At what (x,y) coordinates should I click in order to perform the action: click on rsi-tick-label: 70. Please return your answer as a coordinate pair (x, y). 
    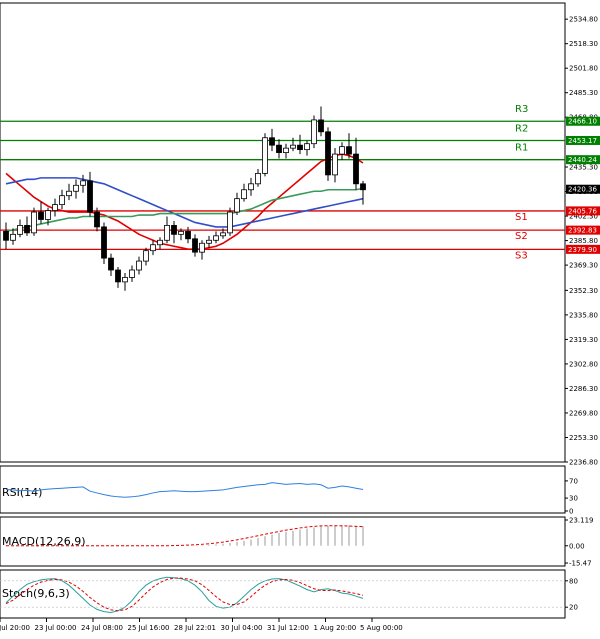
    Looking at the image, I should click on (573, 481).